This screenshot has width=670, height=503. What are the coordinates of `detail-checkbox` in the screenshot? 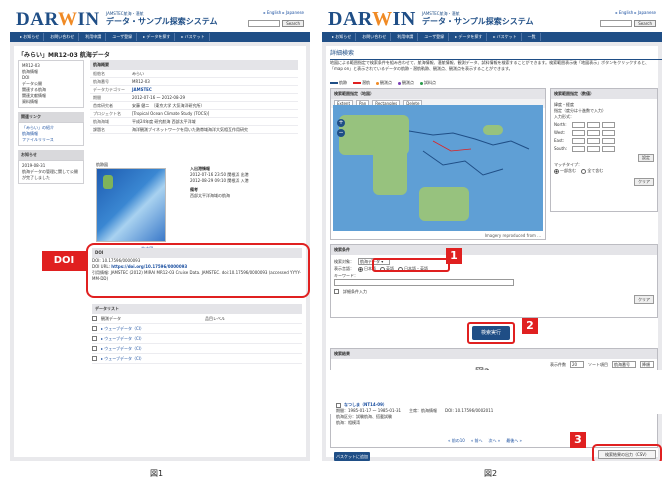 It's located at (336, 291).